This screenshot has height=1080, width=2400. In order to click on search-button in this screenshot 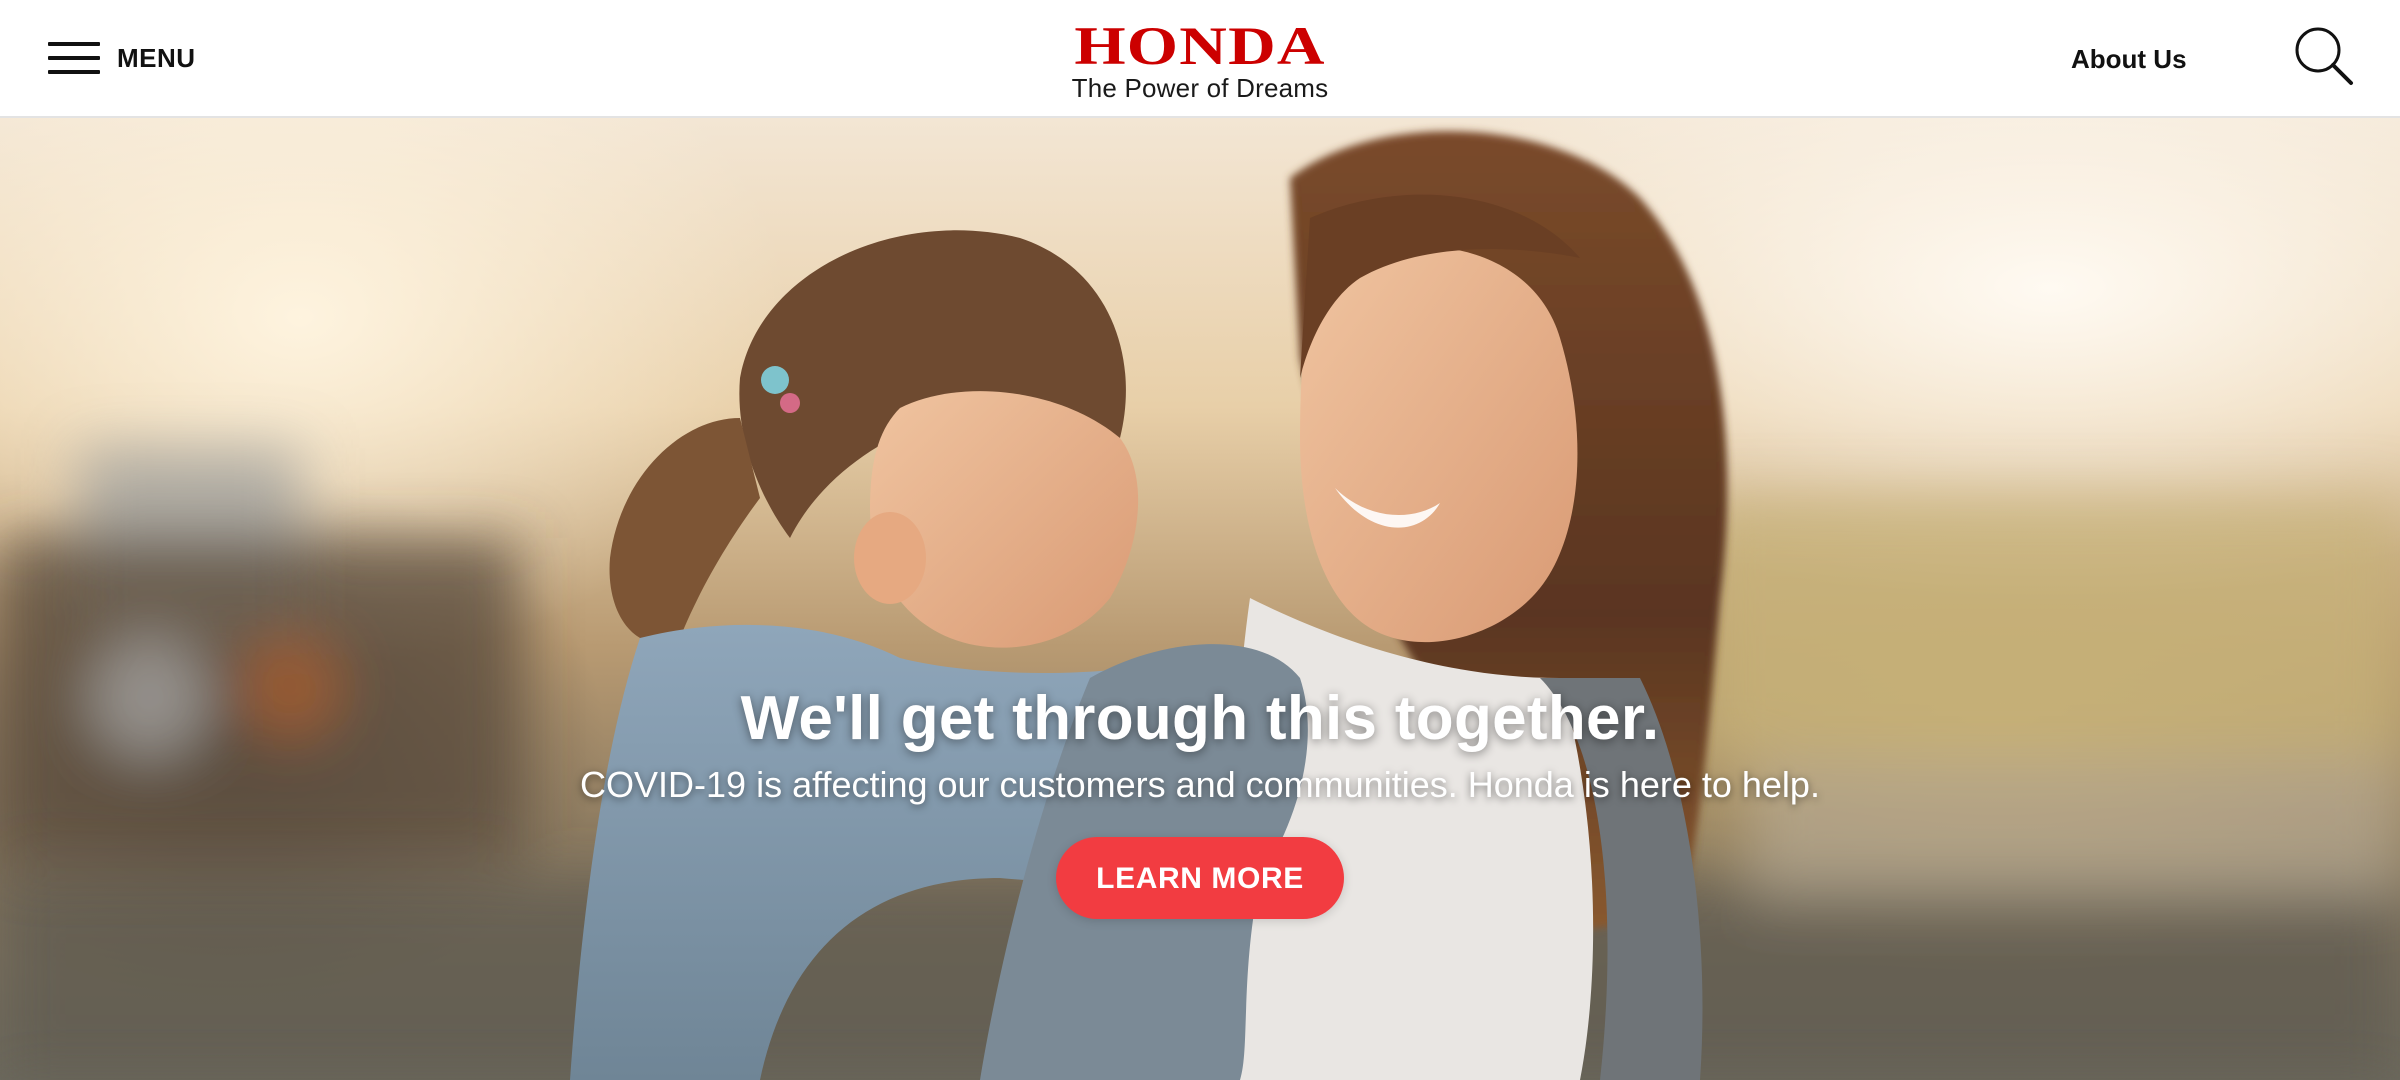, I will do `click(2324, 56)`.